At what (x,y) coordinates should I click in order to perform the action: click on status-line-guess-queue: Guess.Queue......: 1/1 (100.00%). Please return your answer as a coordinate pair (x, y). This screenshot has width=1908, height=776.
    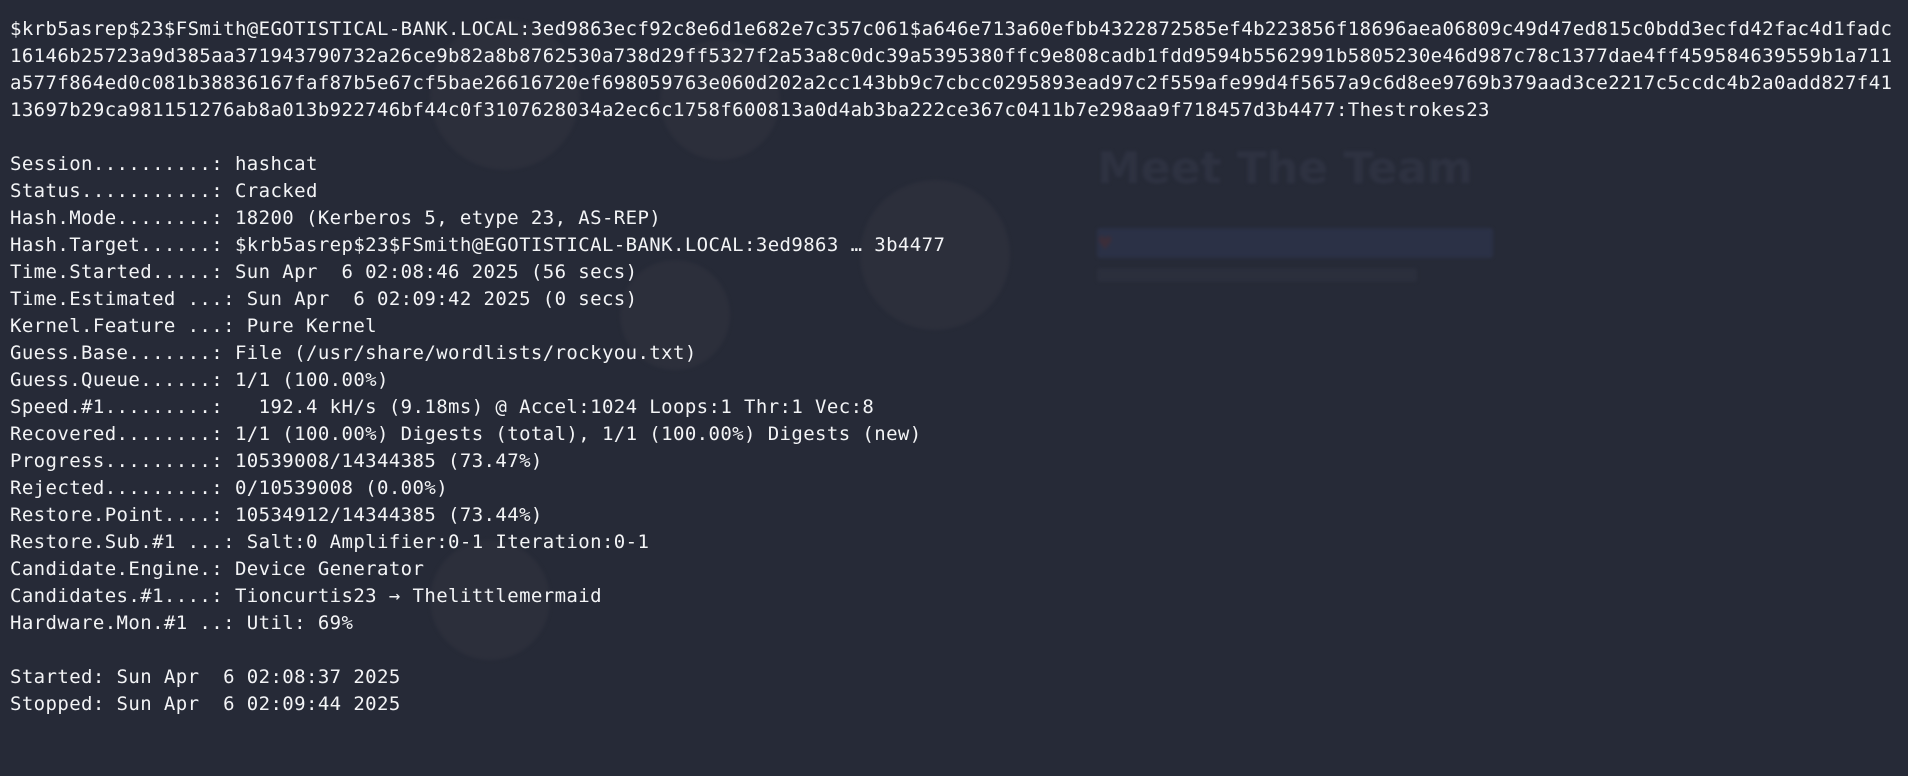
    Looking at the image, I should click on (199, 380).